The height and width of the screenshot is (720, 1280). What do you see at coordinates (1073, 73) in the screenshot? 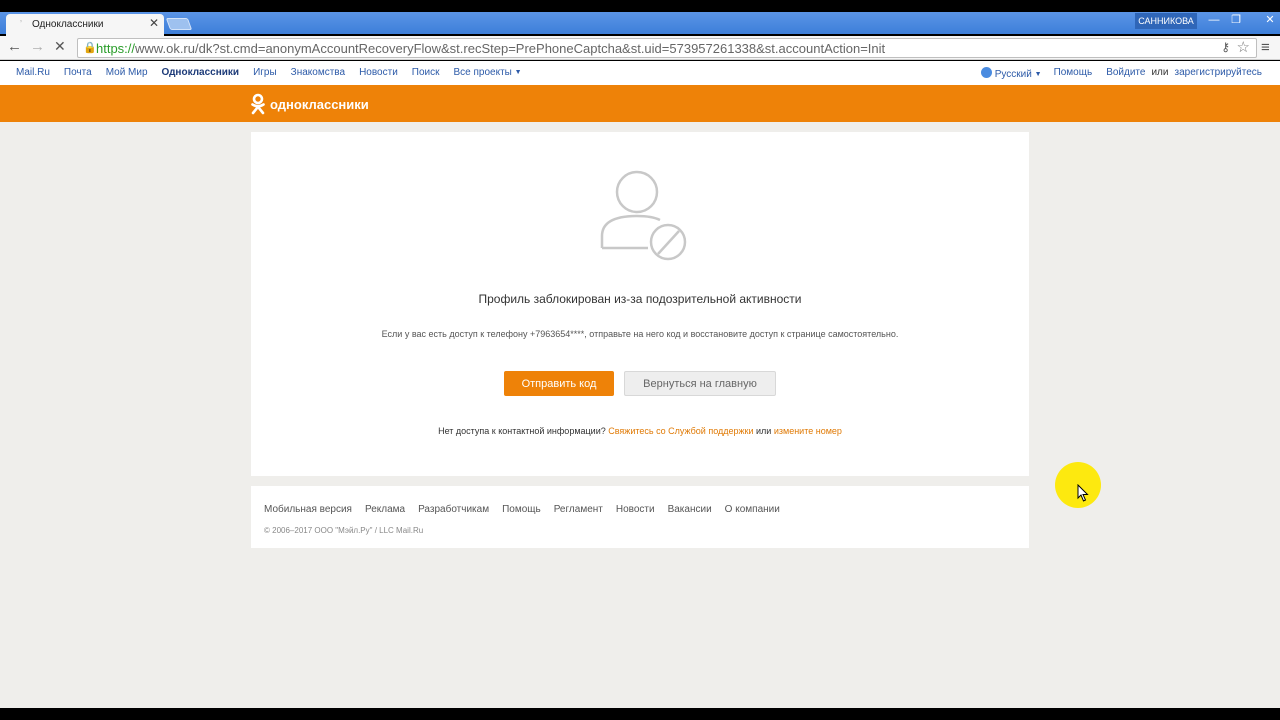
I see `help-link: Помощь` at bounding box center [1073, 73].